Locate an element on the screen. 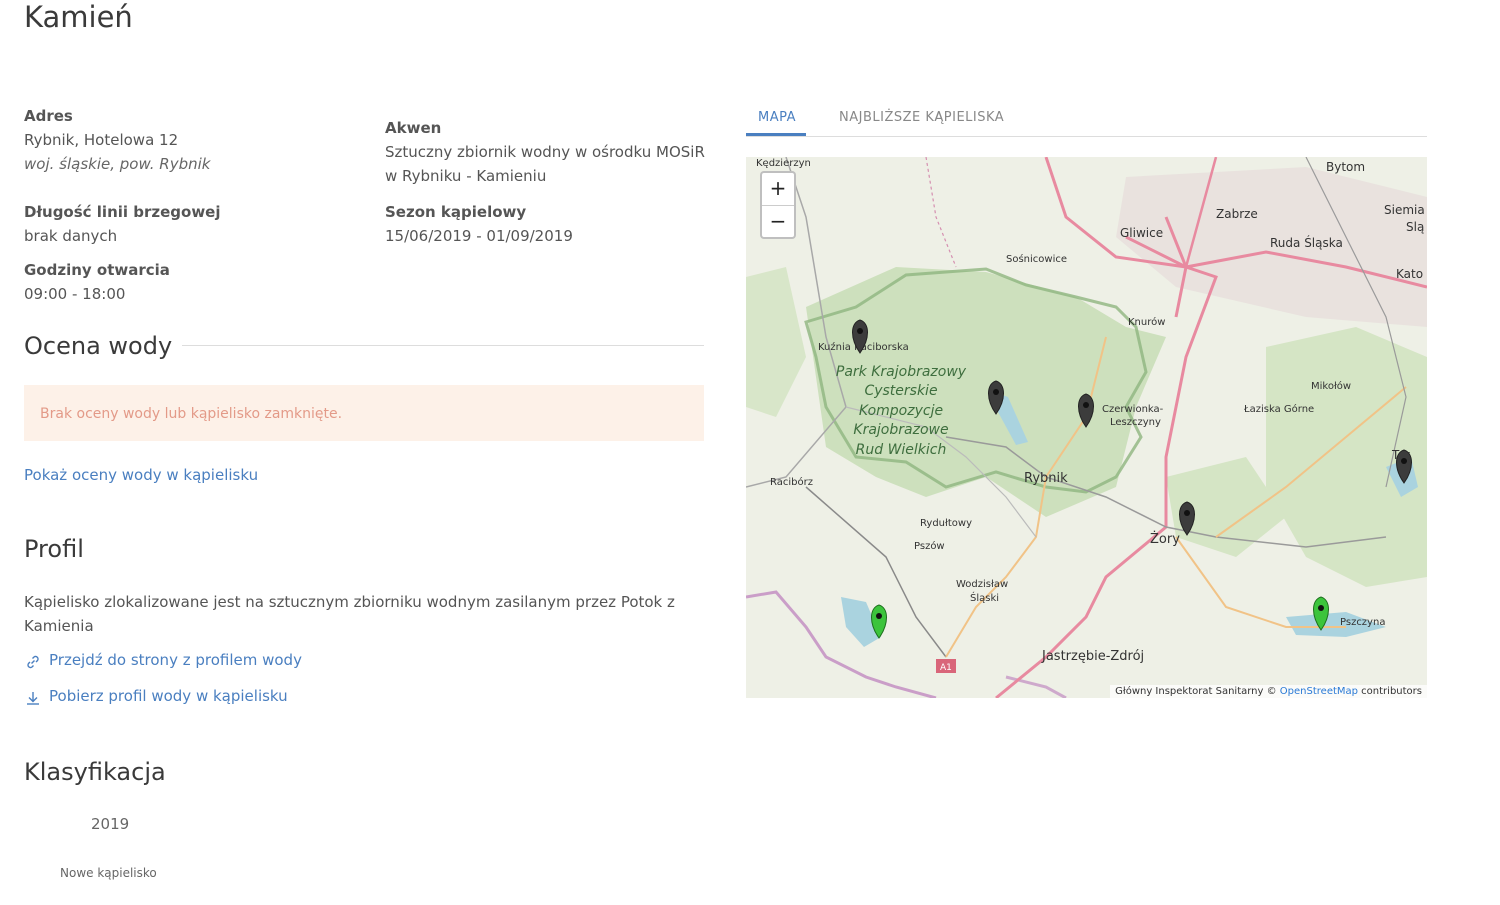 The height and width of the screenshot is (905, 1500). park-label-line-5: Rud Wielkich is located at coordinates (901, 450).